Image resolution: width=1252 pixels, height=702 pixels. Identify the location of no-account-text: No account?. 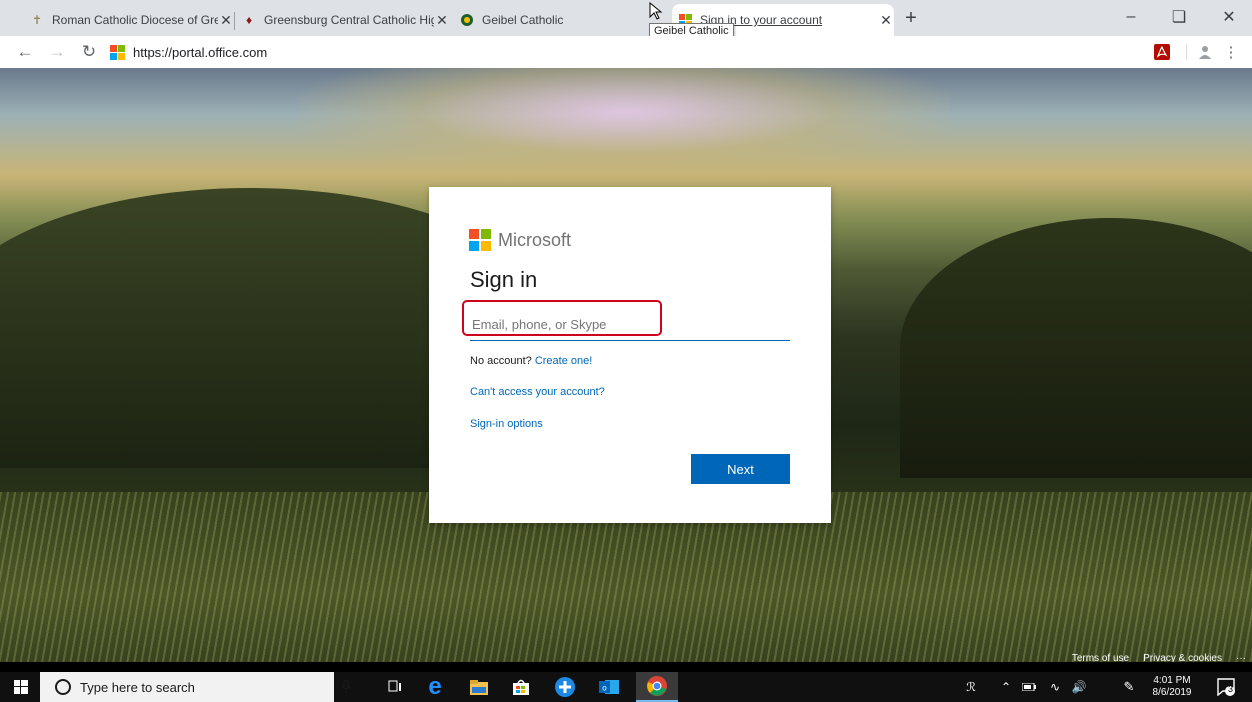
(501, 361).